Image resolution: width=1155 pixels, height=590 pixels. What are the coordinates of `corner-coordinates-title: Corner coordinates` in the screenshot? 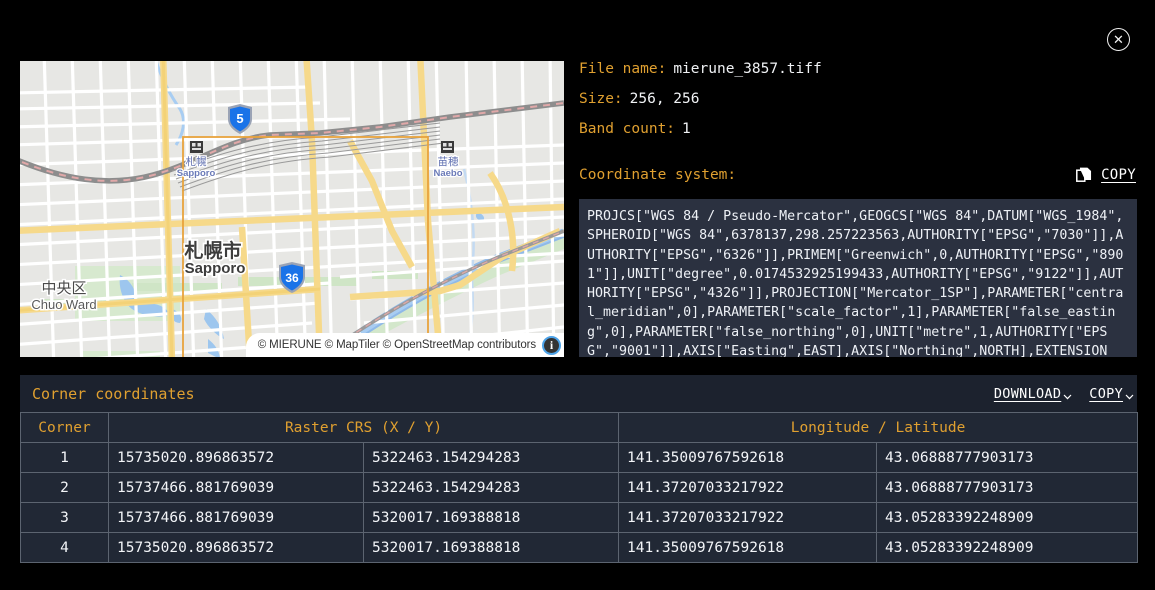 It's located at (113, 393).